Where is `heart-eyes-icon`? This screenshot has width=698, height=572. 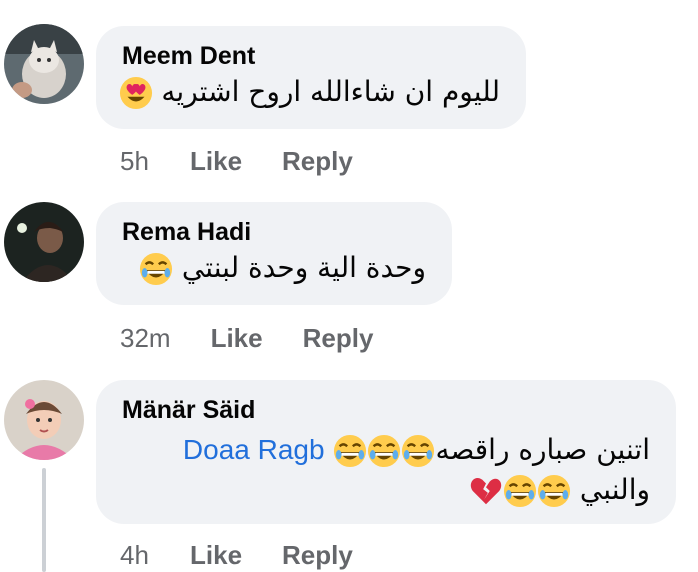
heart-eyes-icon is located at coordinates (135, 93).